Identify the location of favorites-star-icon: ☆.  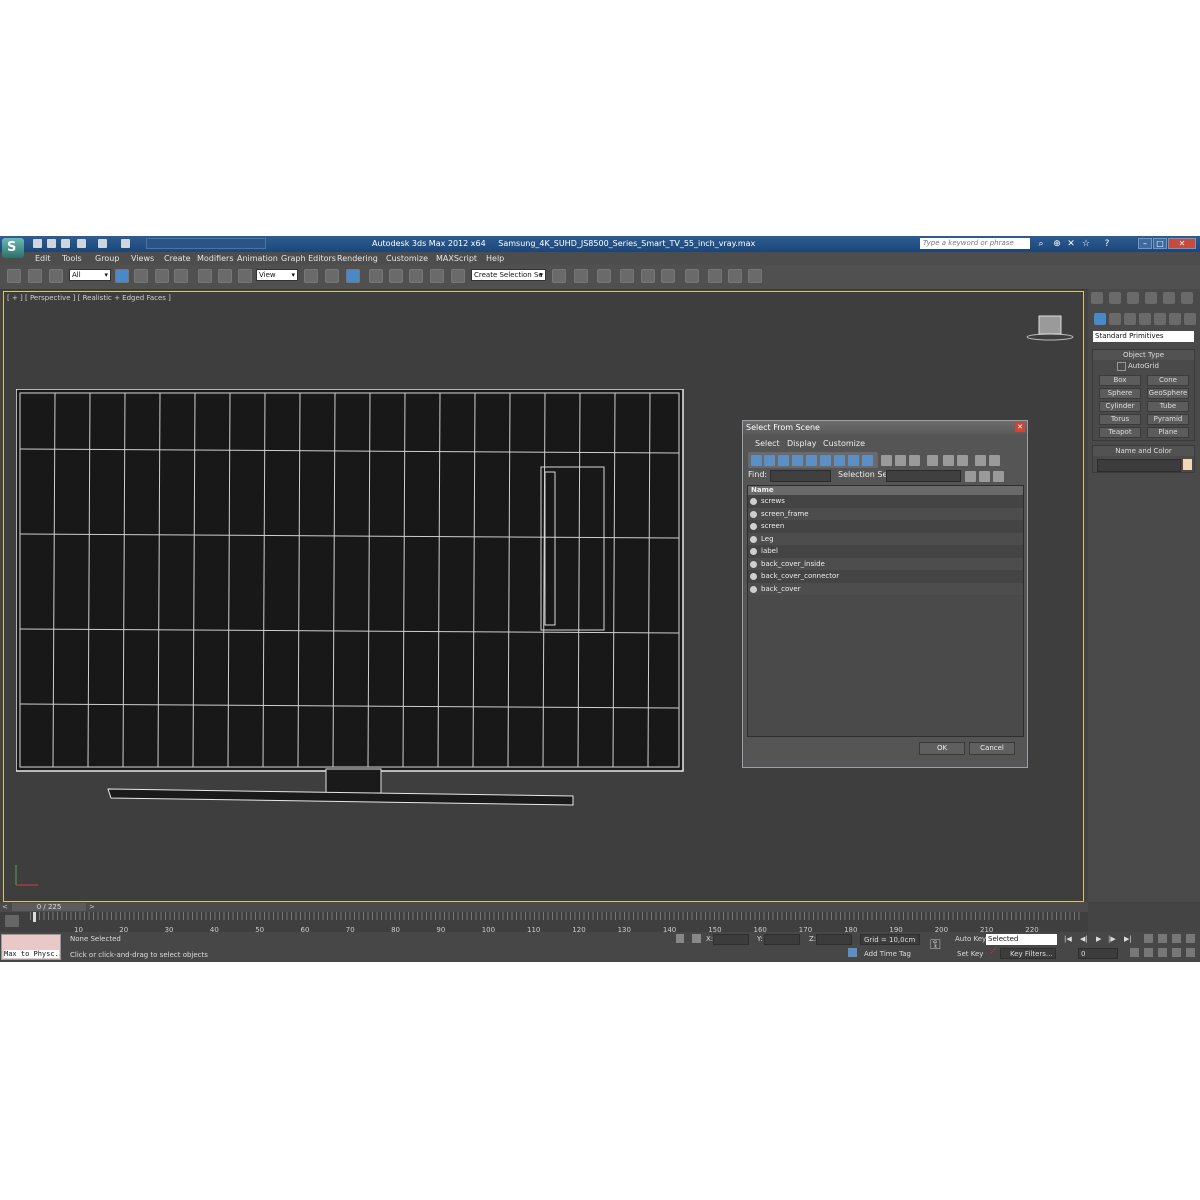
(1086, 244).